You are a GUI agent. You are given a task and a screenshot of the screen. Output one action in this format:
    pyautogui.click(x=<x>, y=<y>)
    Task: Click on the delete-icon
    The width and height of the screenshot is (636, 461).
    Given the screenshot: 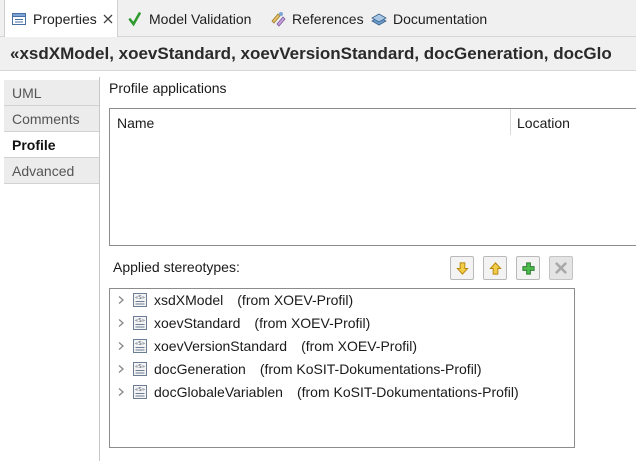 What is the action you would take?
    pyautogui.click(x=561, y=268)
    